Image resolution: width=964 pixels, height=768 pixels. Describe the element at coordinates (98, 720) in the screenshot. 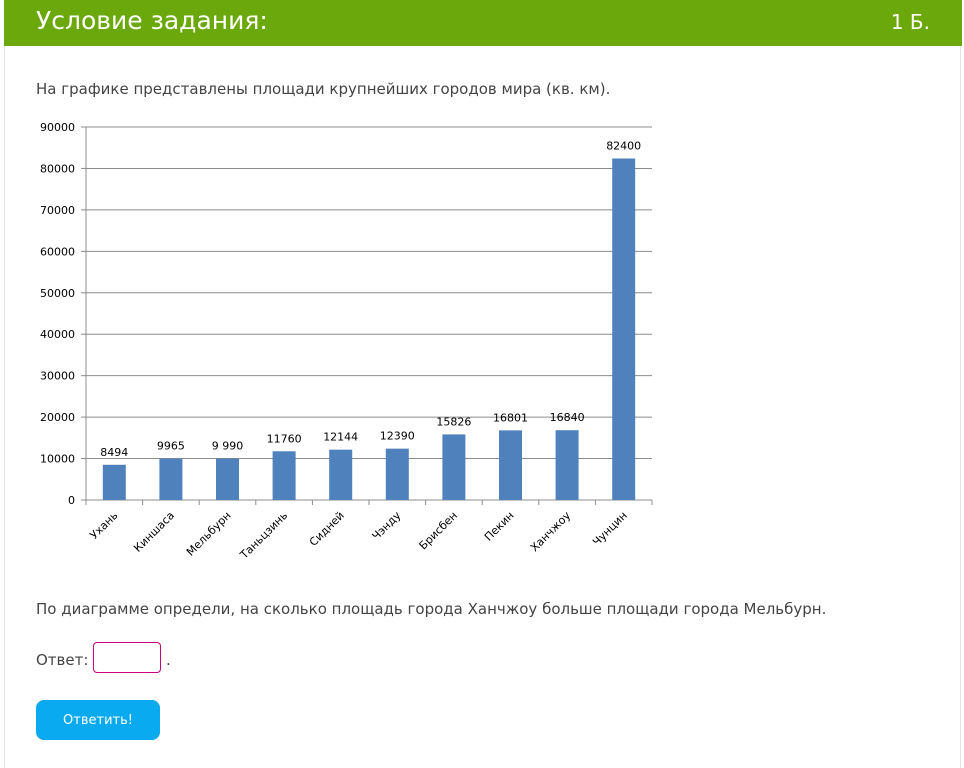

I see `submit-button: Ответить!` at that location.